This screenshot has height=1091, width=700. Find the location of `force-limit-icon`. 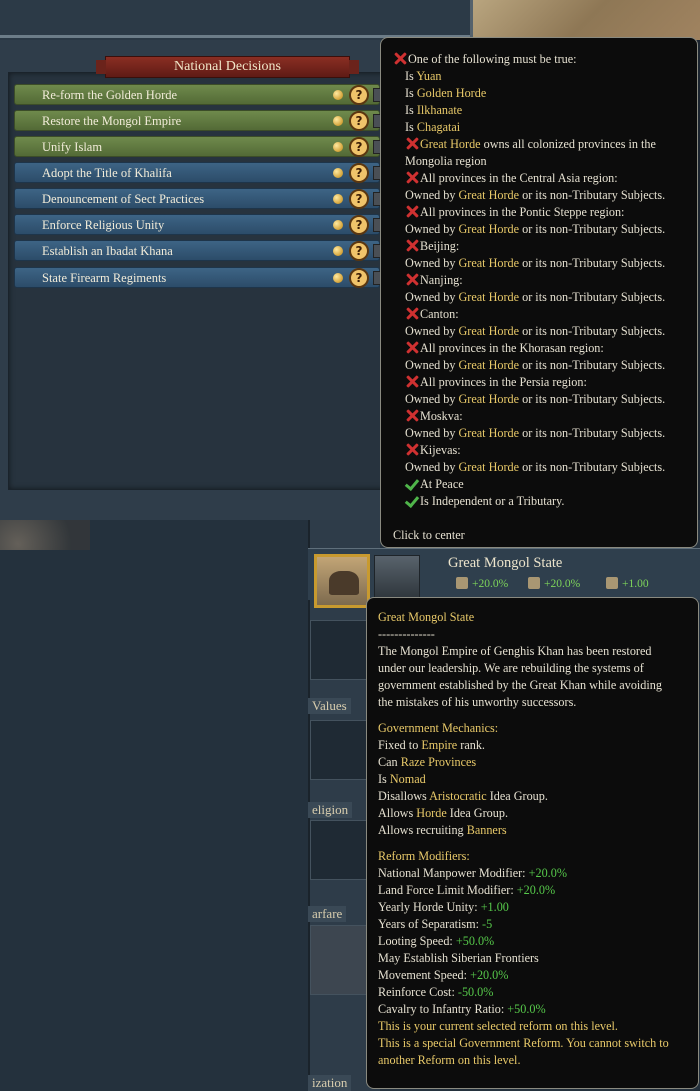

force-limit-icon is located at coordinates (534, 583).